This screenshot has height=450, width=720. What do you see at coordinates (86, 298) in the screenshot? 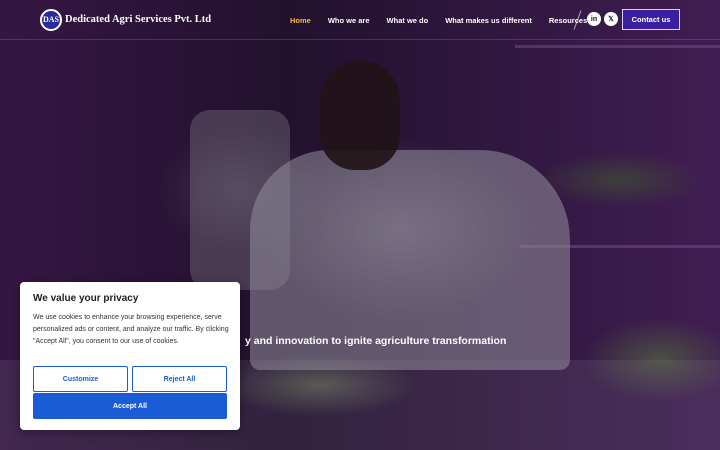
I see `cookie-title: We value your privacy` at bounding box center [86, 298].